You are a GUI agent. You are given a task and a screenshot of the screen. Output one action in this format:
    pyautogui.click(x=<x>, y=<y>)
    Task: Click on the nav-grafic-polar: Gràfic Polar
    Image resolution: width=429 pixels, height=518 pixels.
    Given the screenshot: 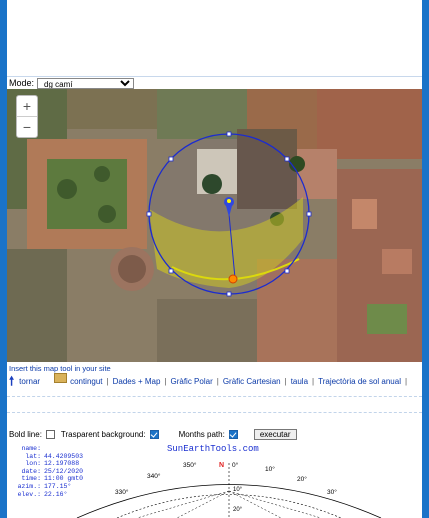 What is the action you would take?
    pyautogui.click(x=192, y=381)
    